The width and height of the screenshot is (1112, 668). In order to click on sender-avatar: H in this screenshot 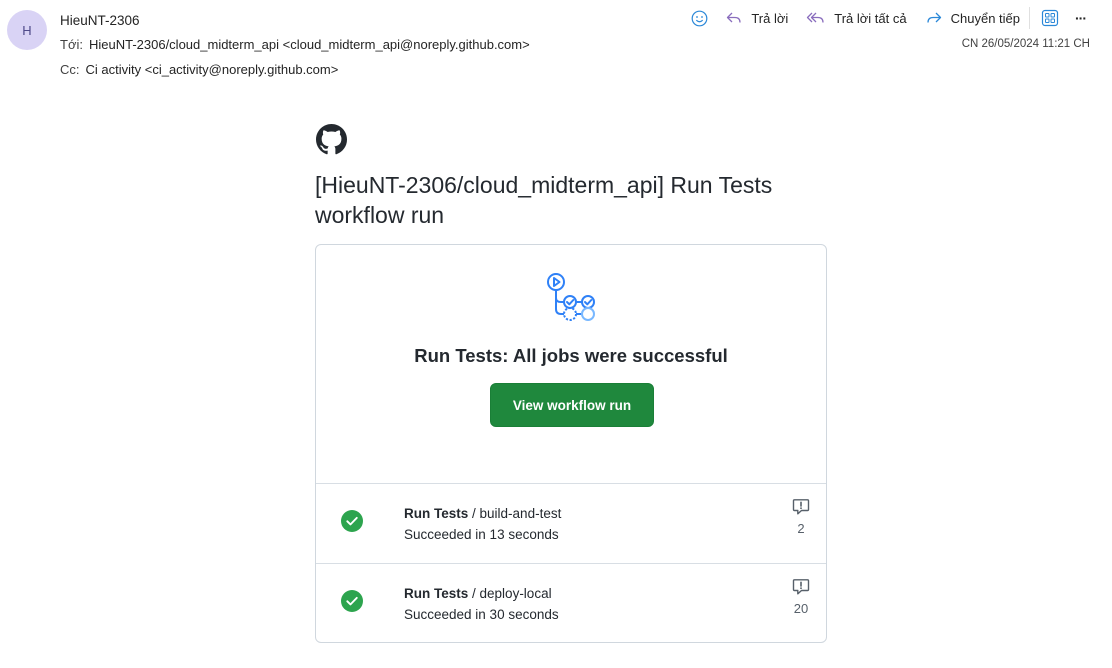, I will do `click(27, 30)`.